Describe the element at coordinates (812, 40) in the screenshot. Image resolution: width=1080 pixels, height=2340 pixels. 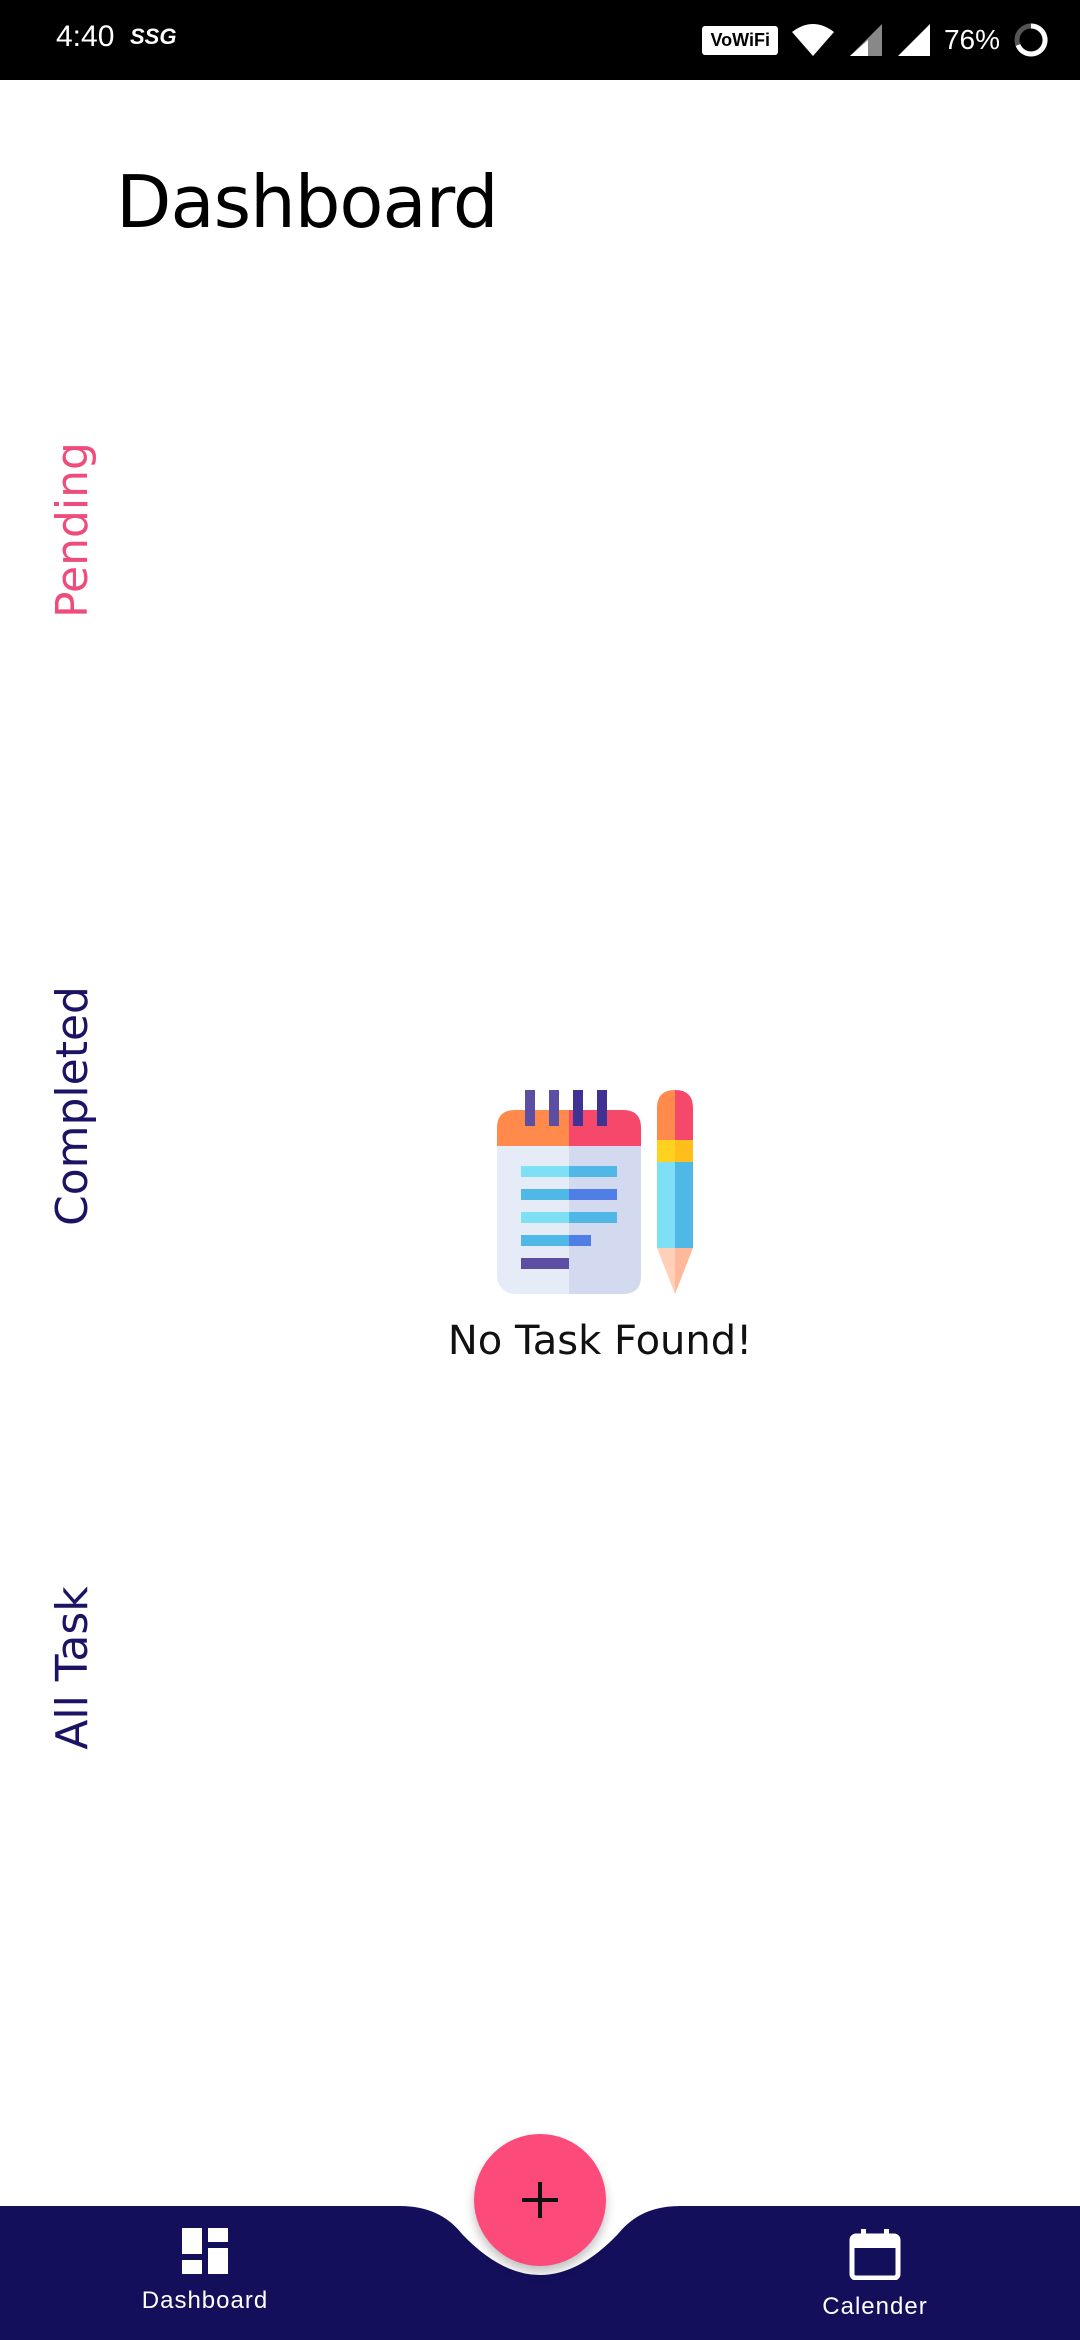
I see `wifi-icon` at that location.